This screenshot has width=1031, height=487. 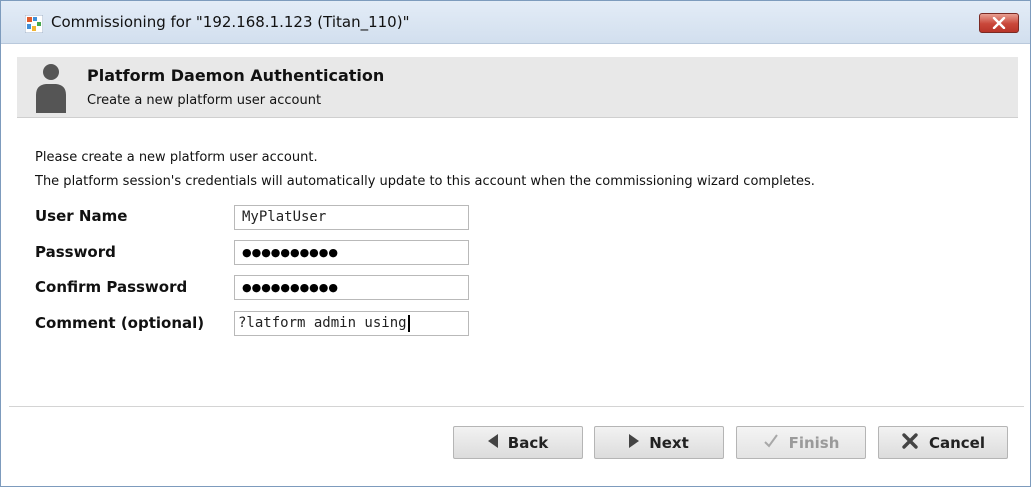 What do you see at coordinates (634, 442) in the screenshot?
I see `triangle-right-icon` at bounding box center [634, 442].